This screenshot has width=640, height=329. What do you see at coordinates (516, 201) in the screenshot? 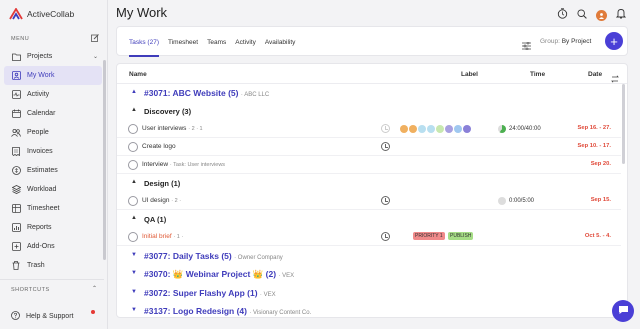
I see `time-tracked: 0:00/5:00` at bounding box center [516, 201].